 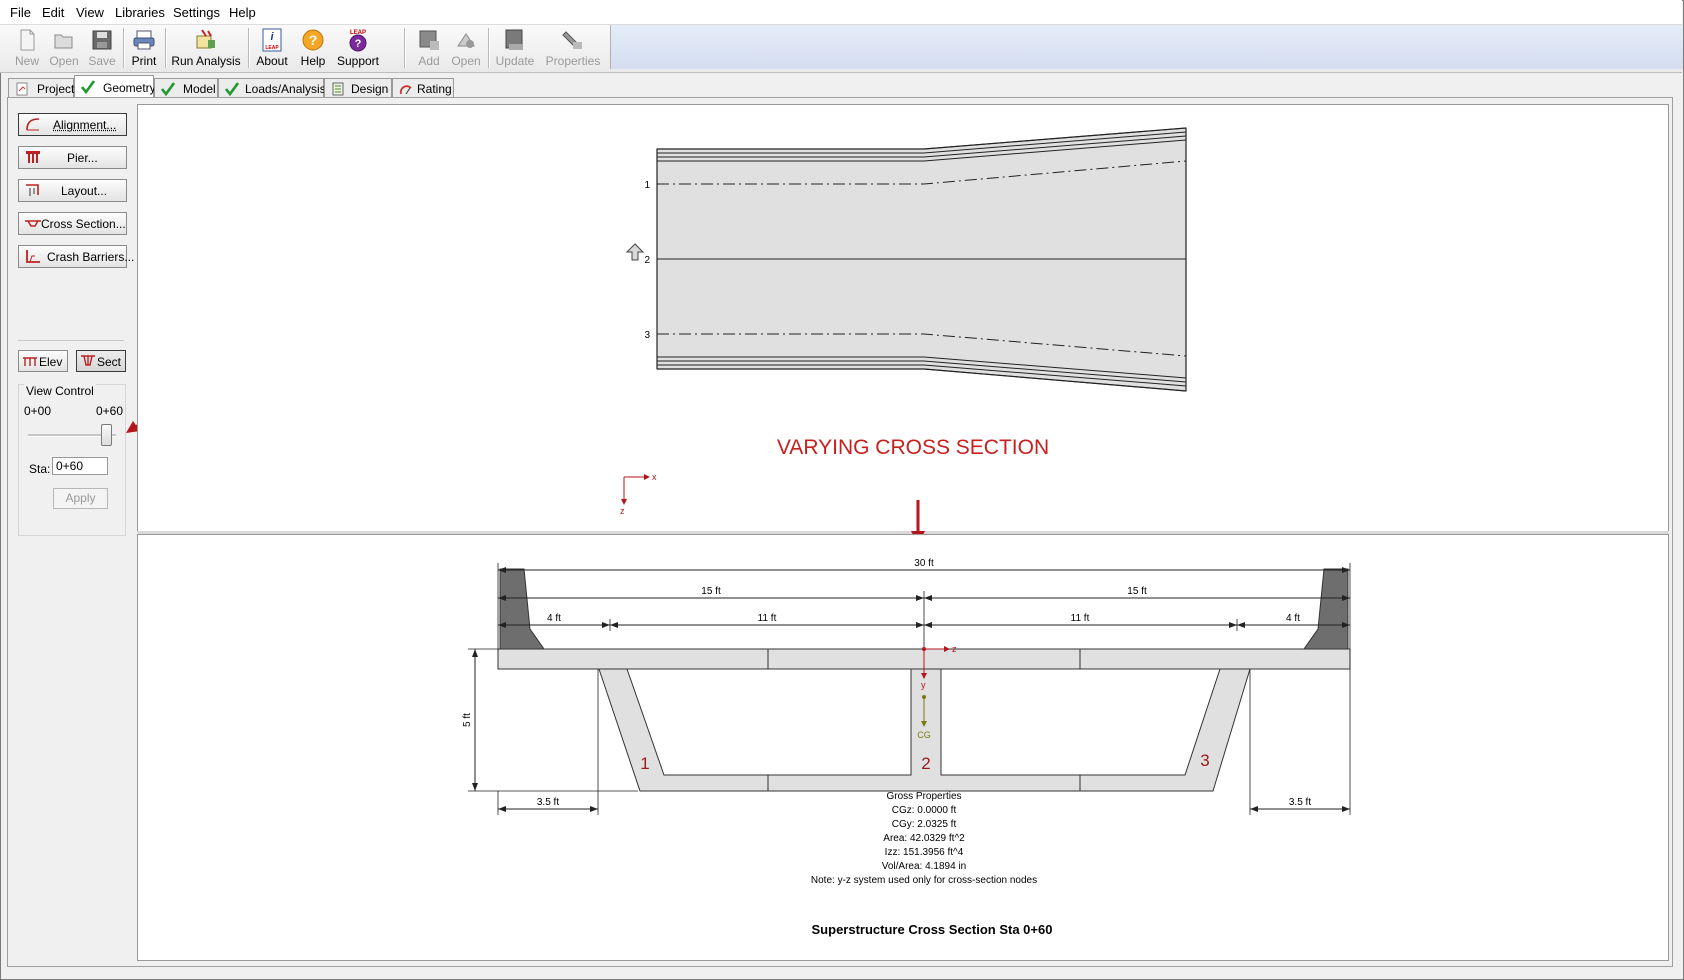 I want to click on add-label: Add, so click(x=429, y=61).